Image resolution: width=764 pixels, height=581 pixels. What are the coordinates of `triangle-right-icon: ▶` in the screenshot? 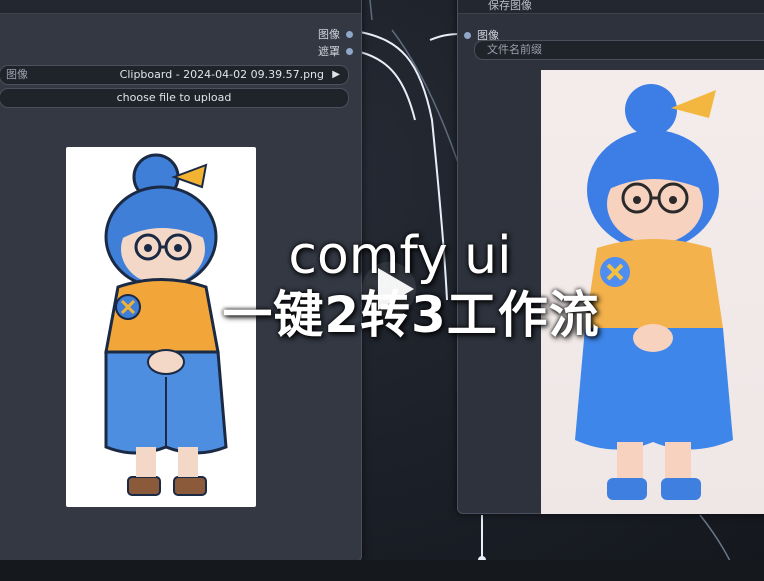 It's located at (336, 75).